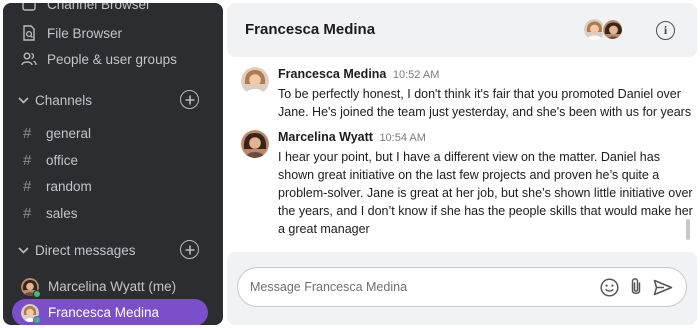 The width and height of the screenshot is (700, 328). Describe the element at coordinates (609, 287) in the screenshot. I see `emoji-icon` at that location.